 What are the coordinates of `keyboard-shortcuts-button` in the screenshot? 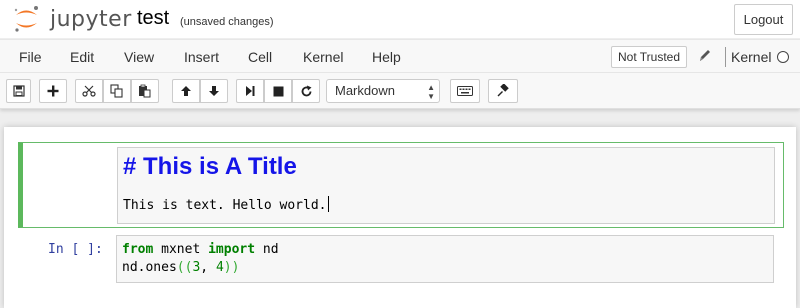 It's located at (465, 91).